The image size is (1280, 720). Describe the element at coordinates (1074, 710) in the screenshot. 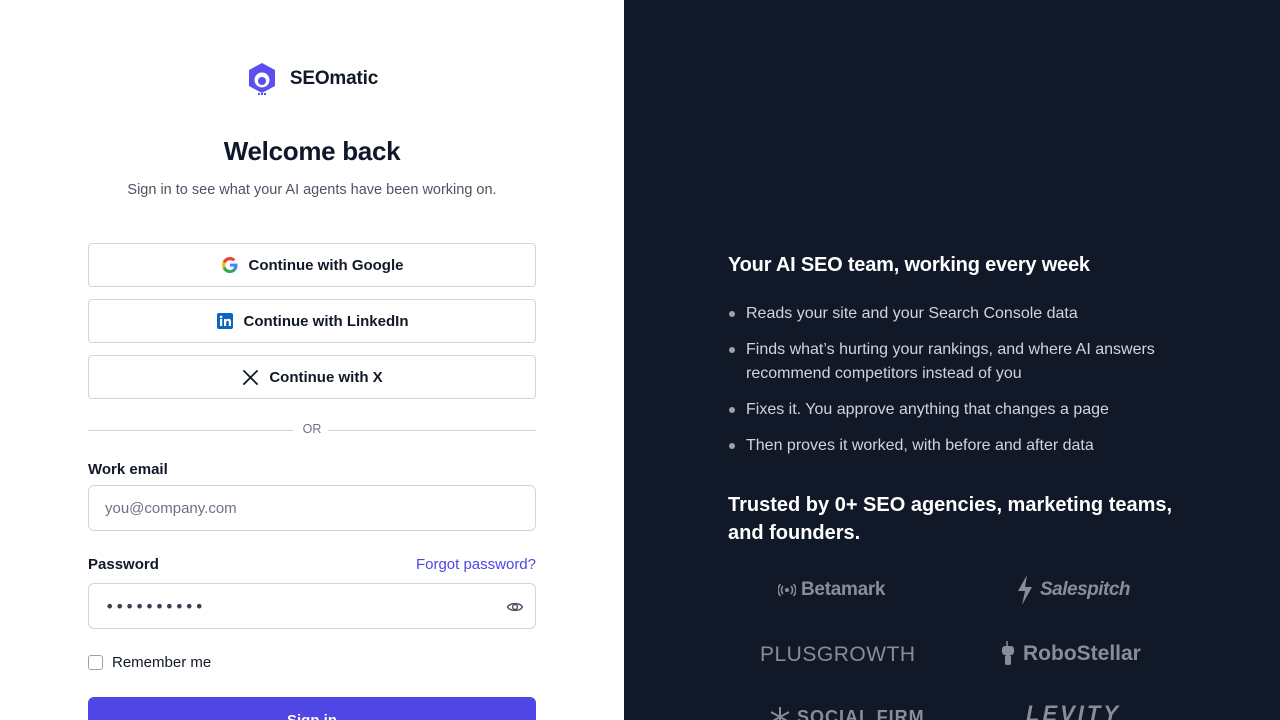

I see `levity-logo: LEVITY` at that location.